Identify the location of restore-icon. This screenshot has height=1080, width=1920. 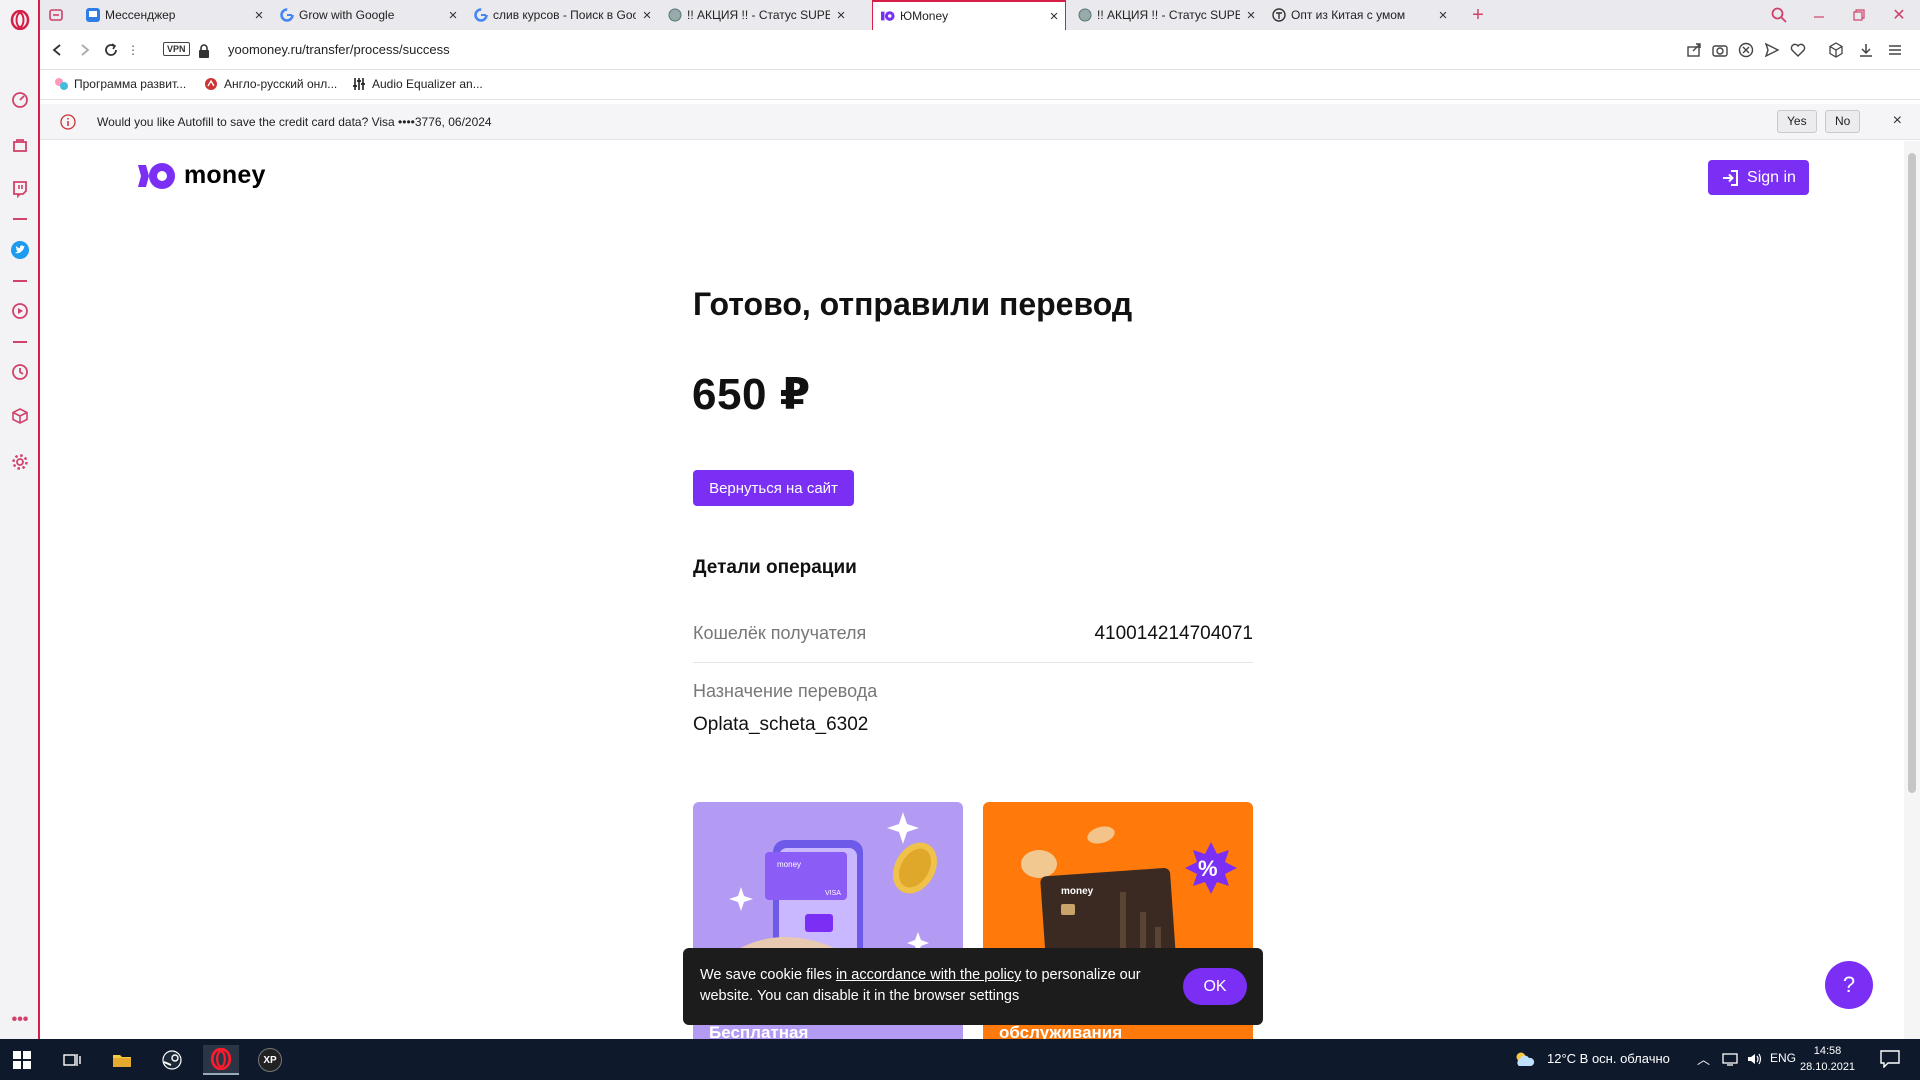
(1859, 15).